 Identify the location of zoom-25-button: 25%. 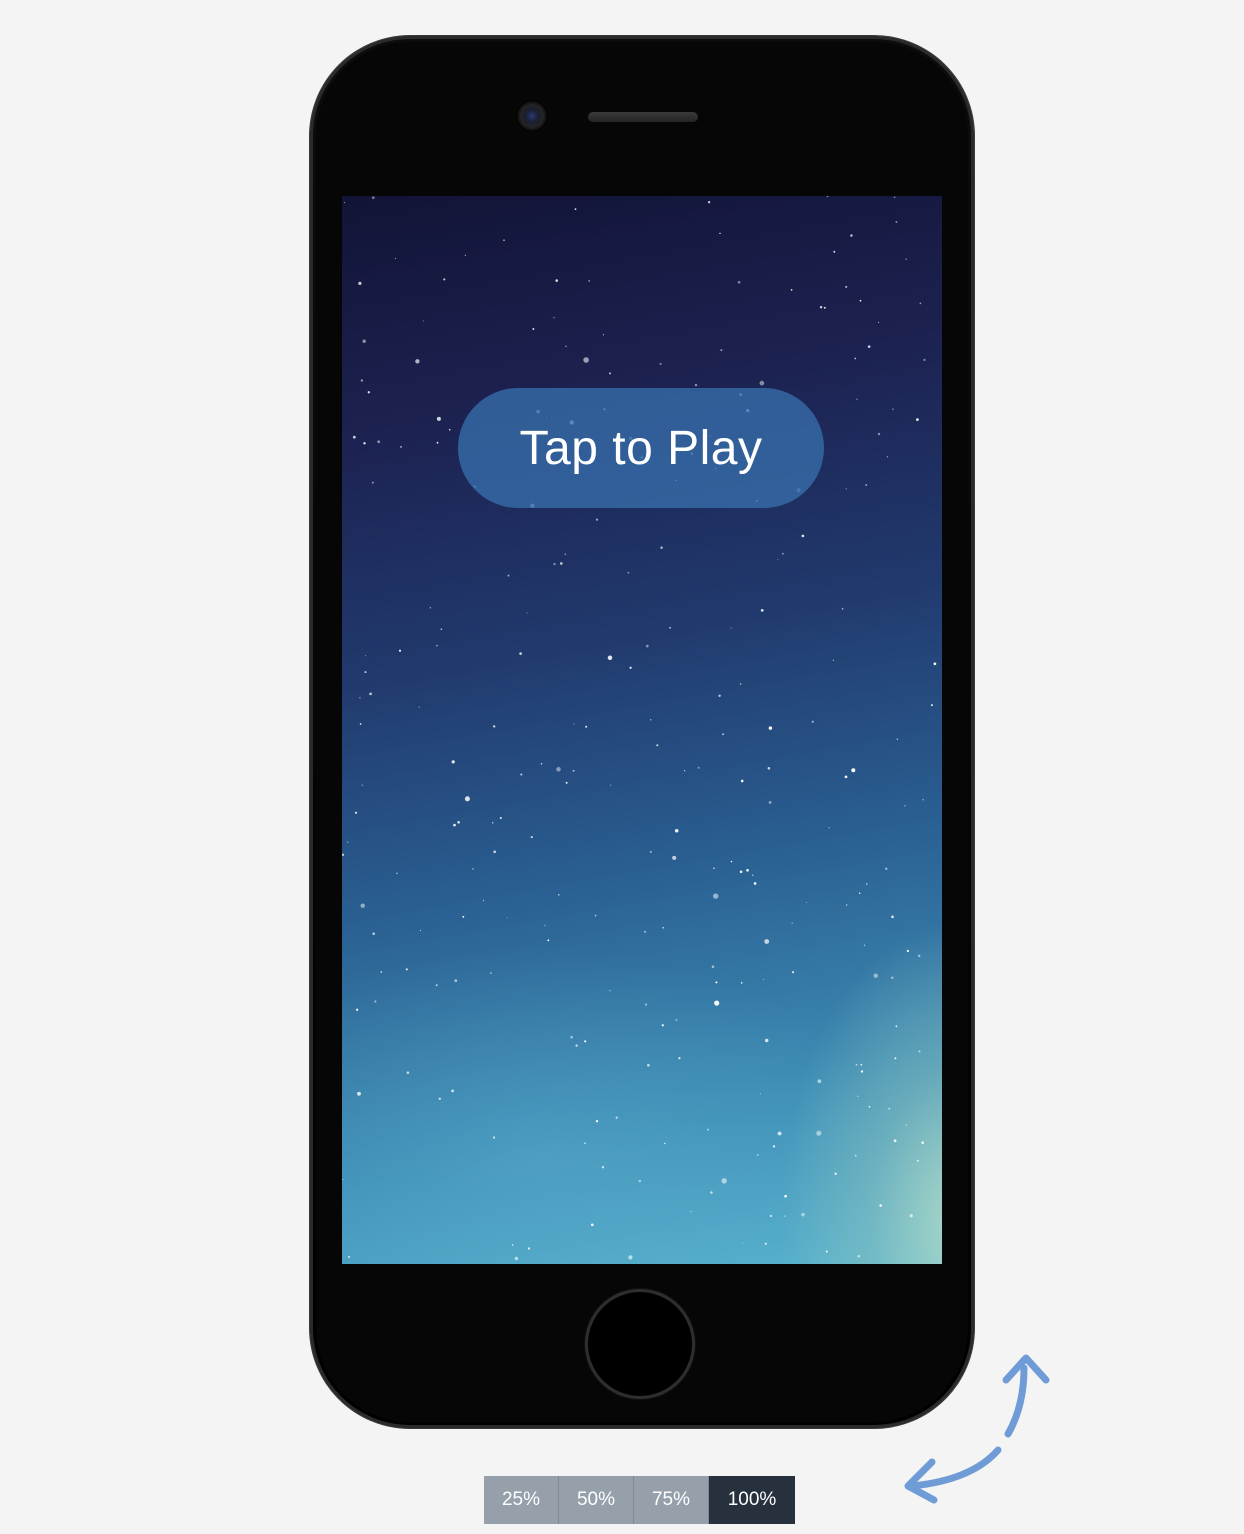
(521, 1500).